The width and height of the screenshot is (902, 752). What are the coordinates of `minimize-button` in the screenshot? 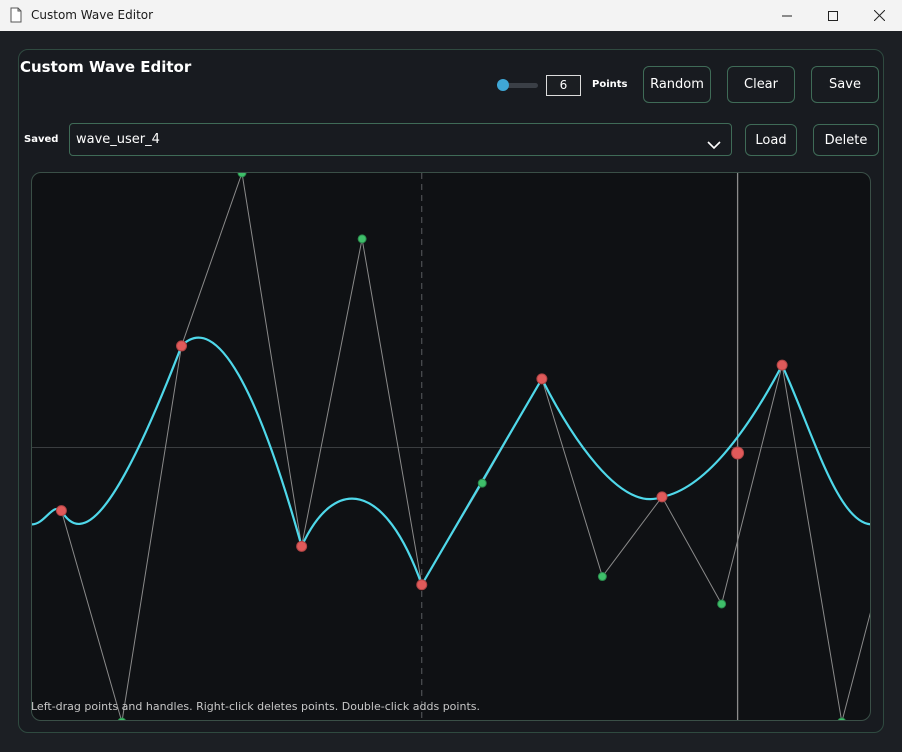 It's located at (787, 15).